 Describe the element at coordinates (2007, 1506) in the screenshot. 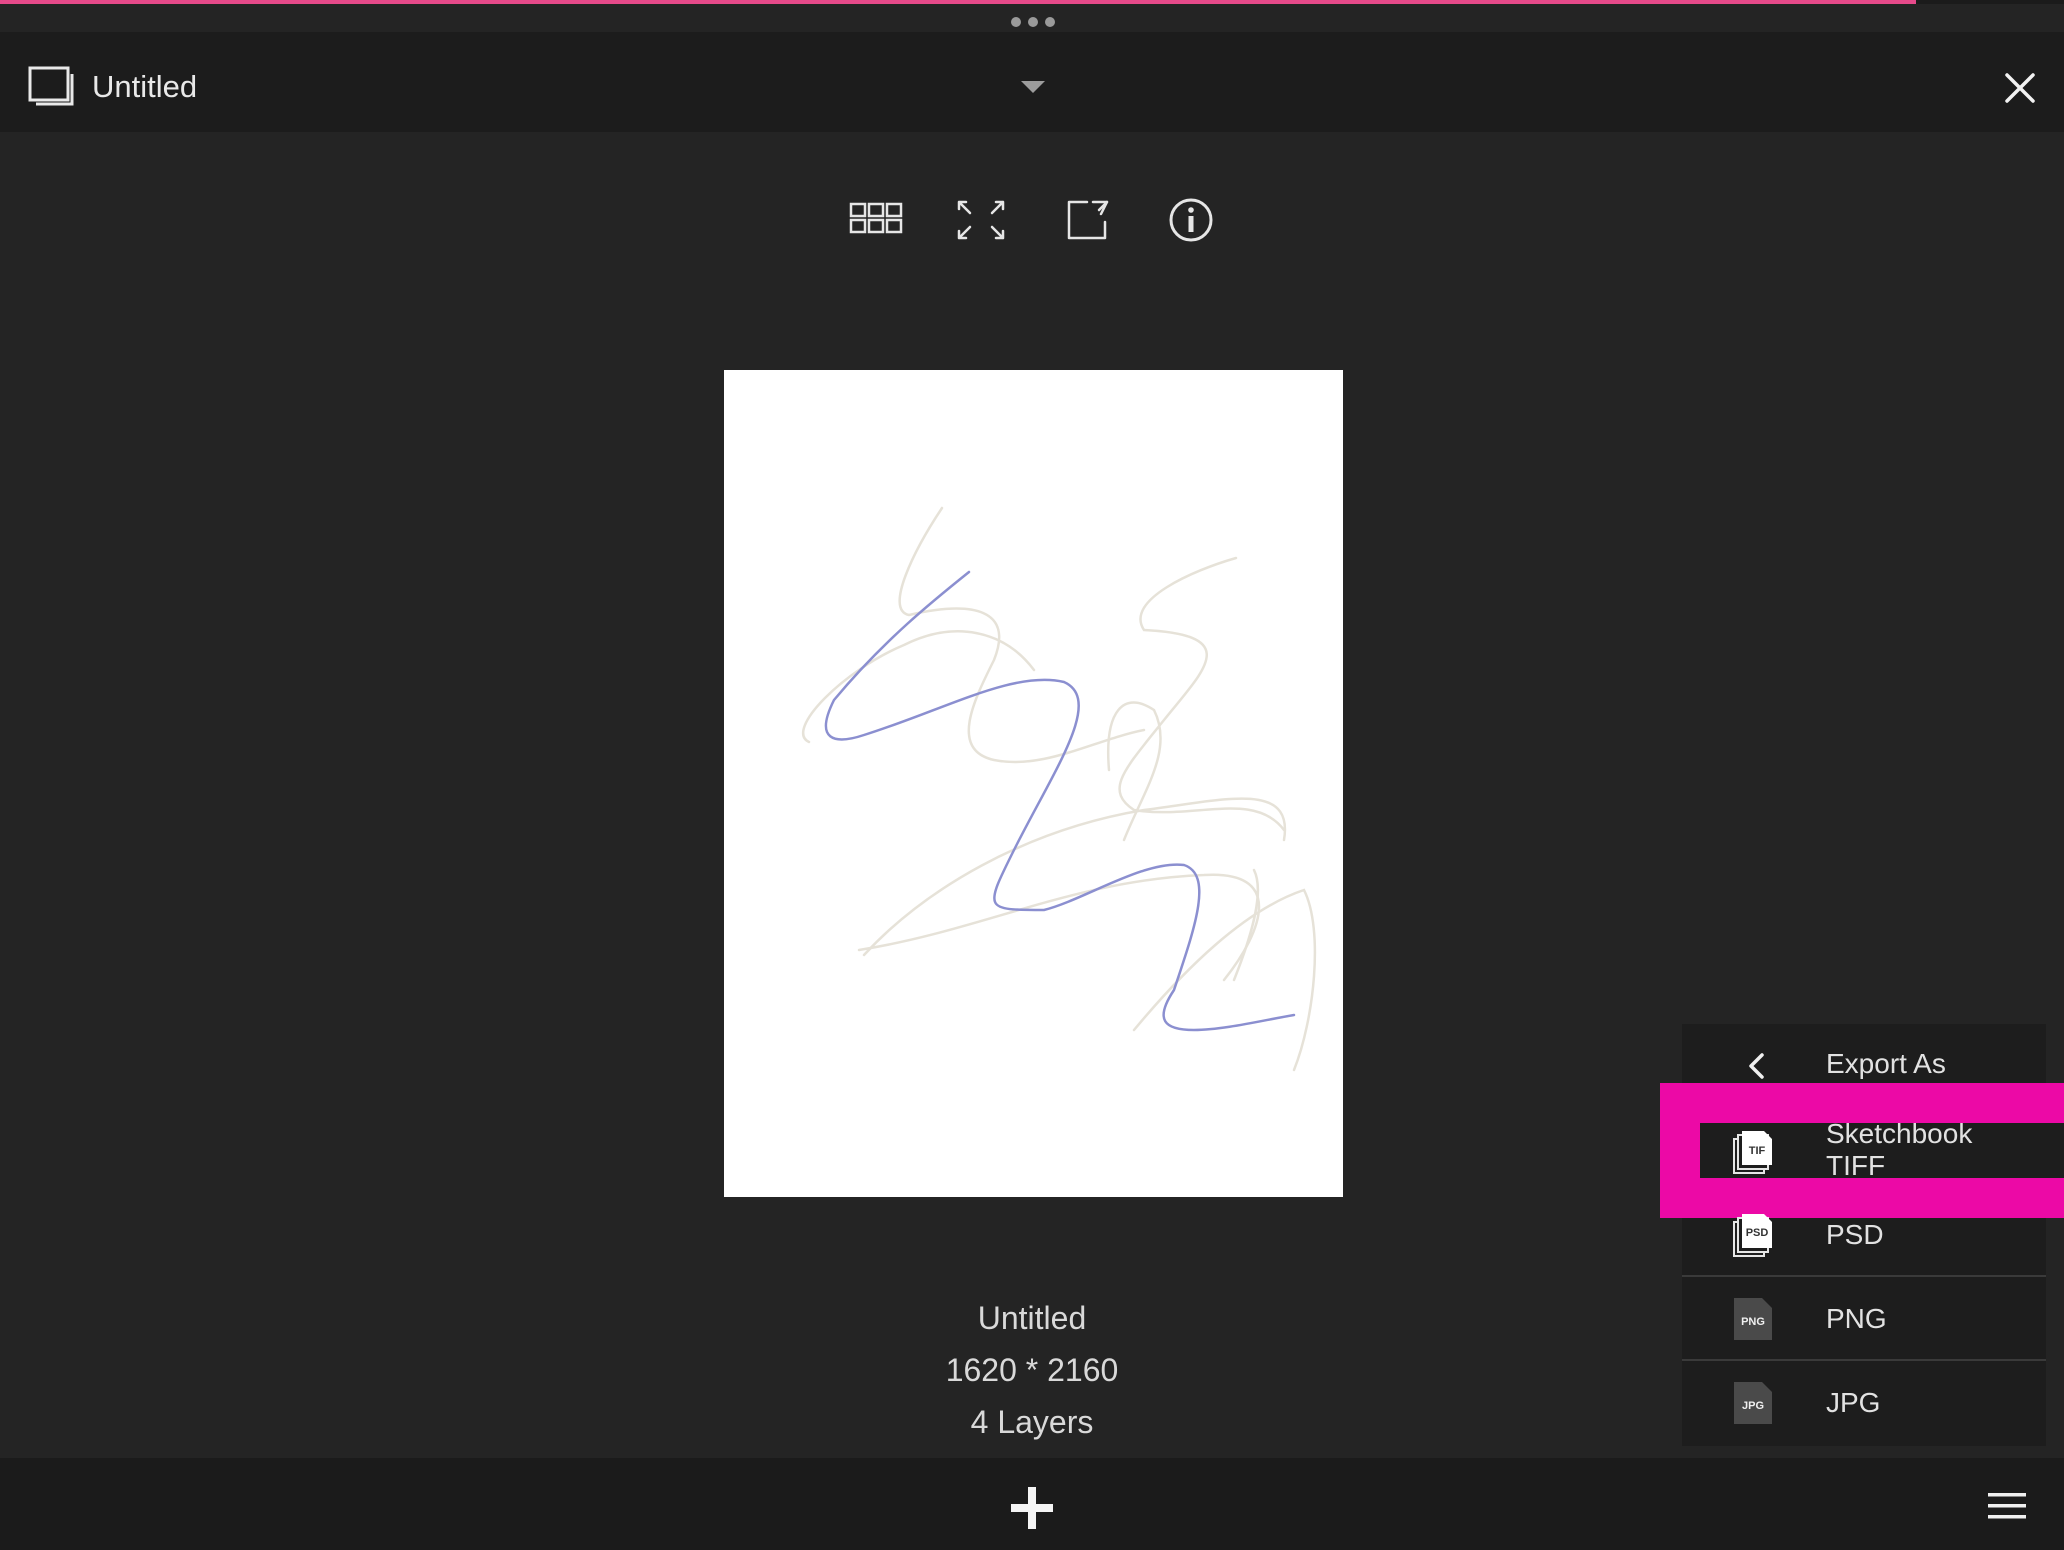

I see `hamburger-menu-icon` at that location.